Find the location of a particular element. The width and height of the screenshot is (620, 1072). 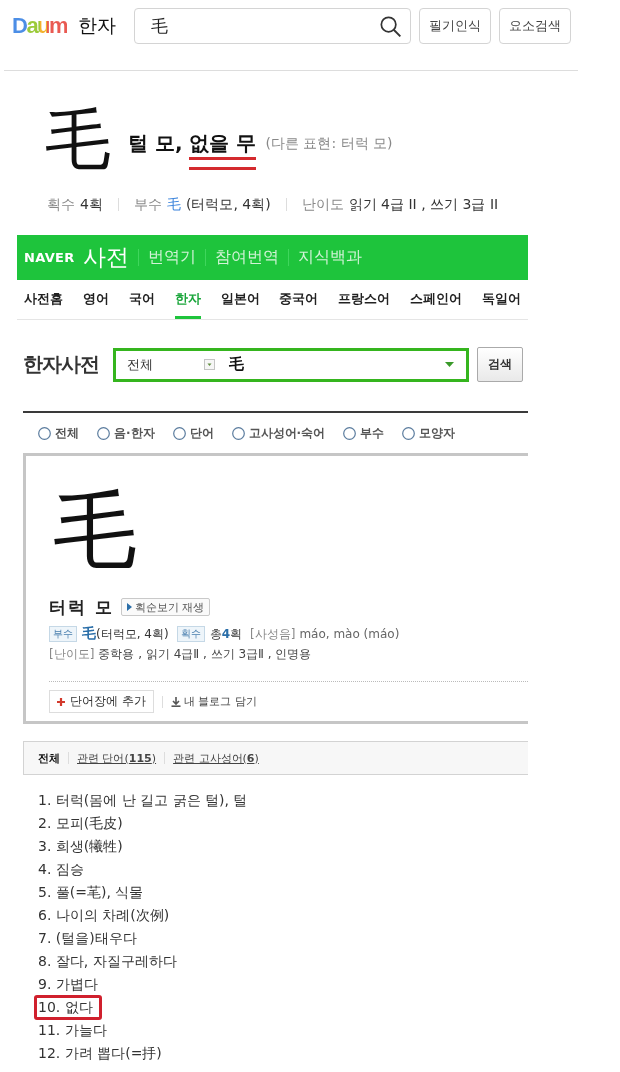

pinyin-text: máo, mào (máo) is located at coordinates (349, 634).